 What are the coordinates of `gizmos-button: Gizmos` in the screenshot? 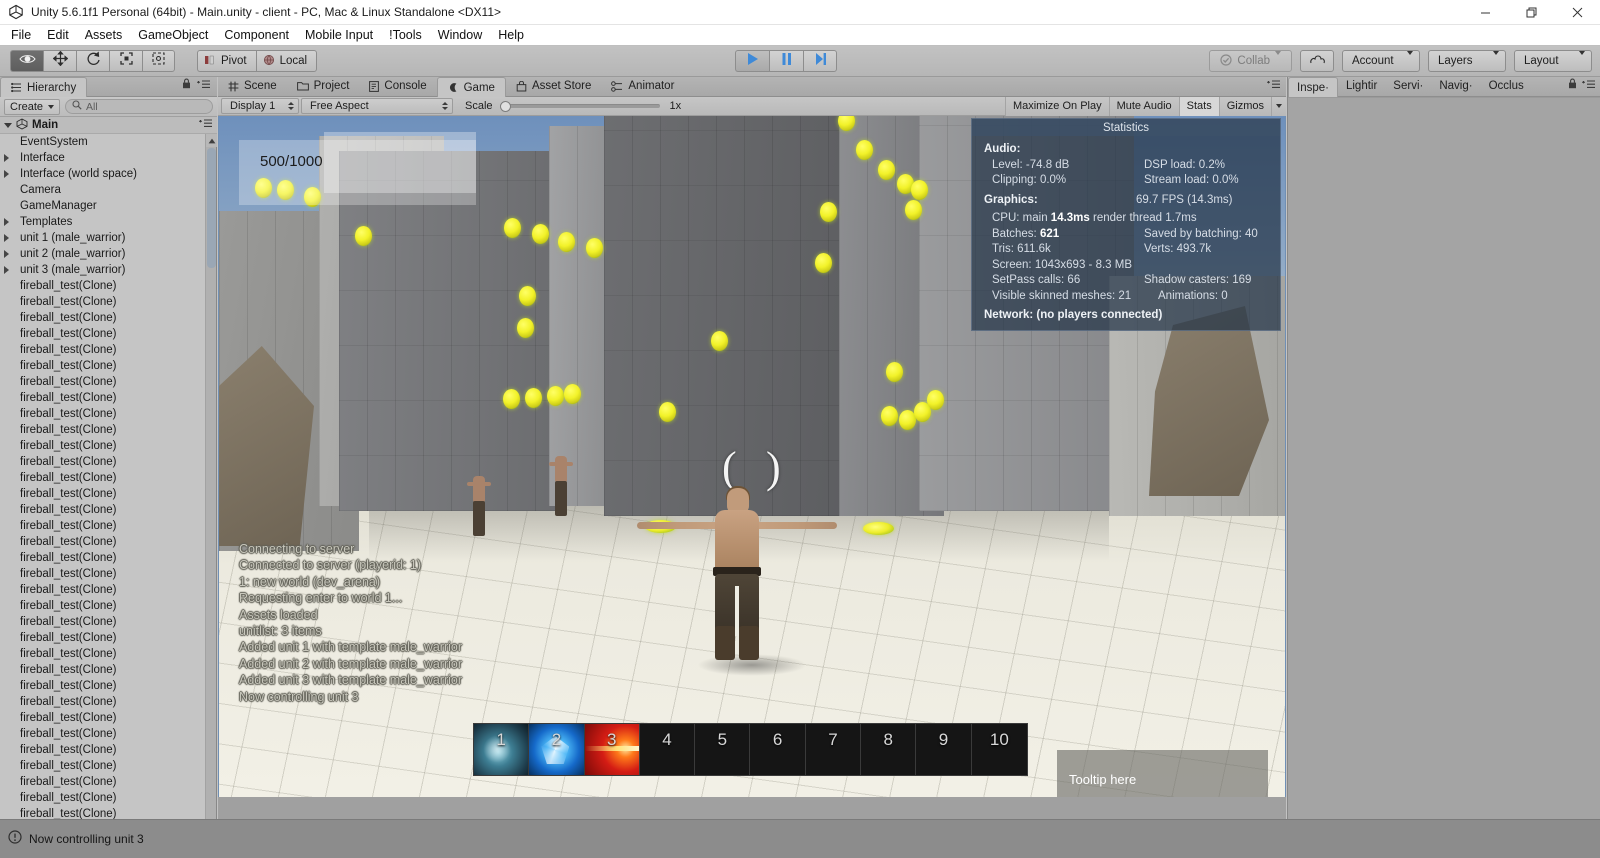 It's located at (1244, 106).